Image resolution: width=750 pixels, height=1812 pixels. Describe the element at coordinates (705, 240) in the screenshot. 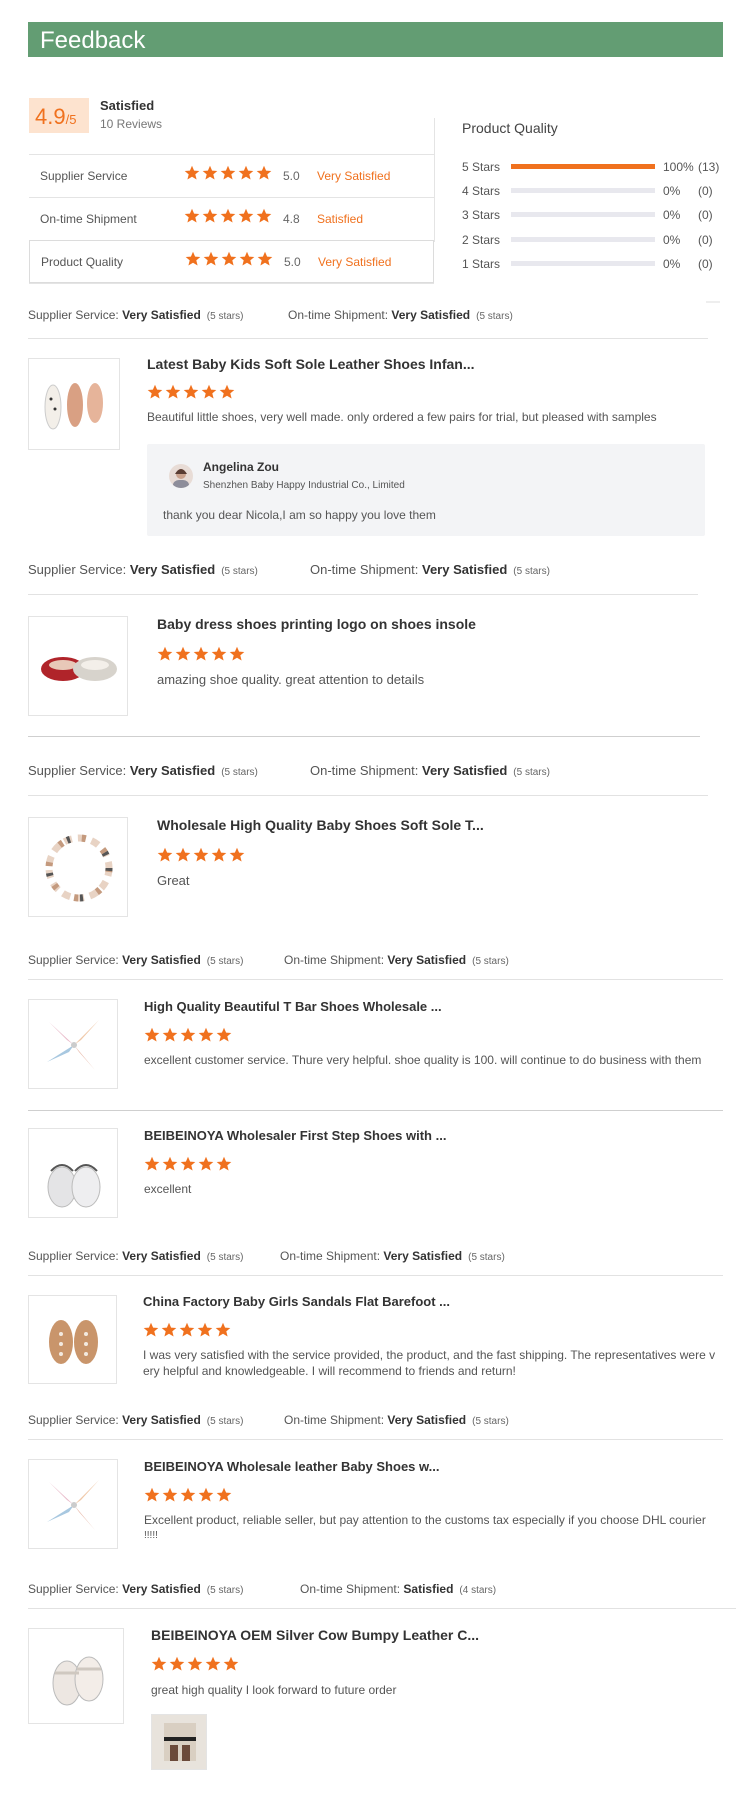

I see `bar-count: (0)` at that location.